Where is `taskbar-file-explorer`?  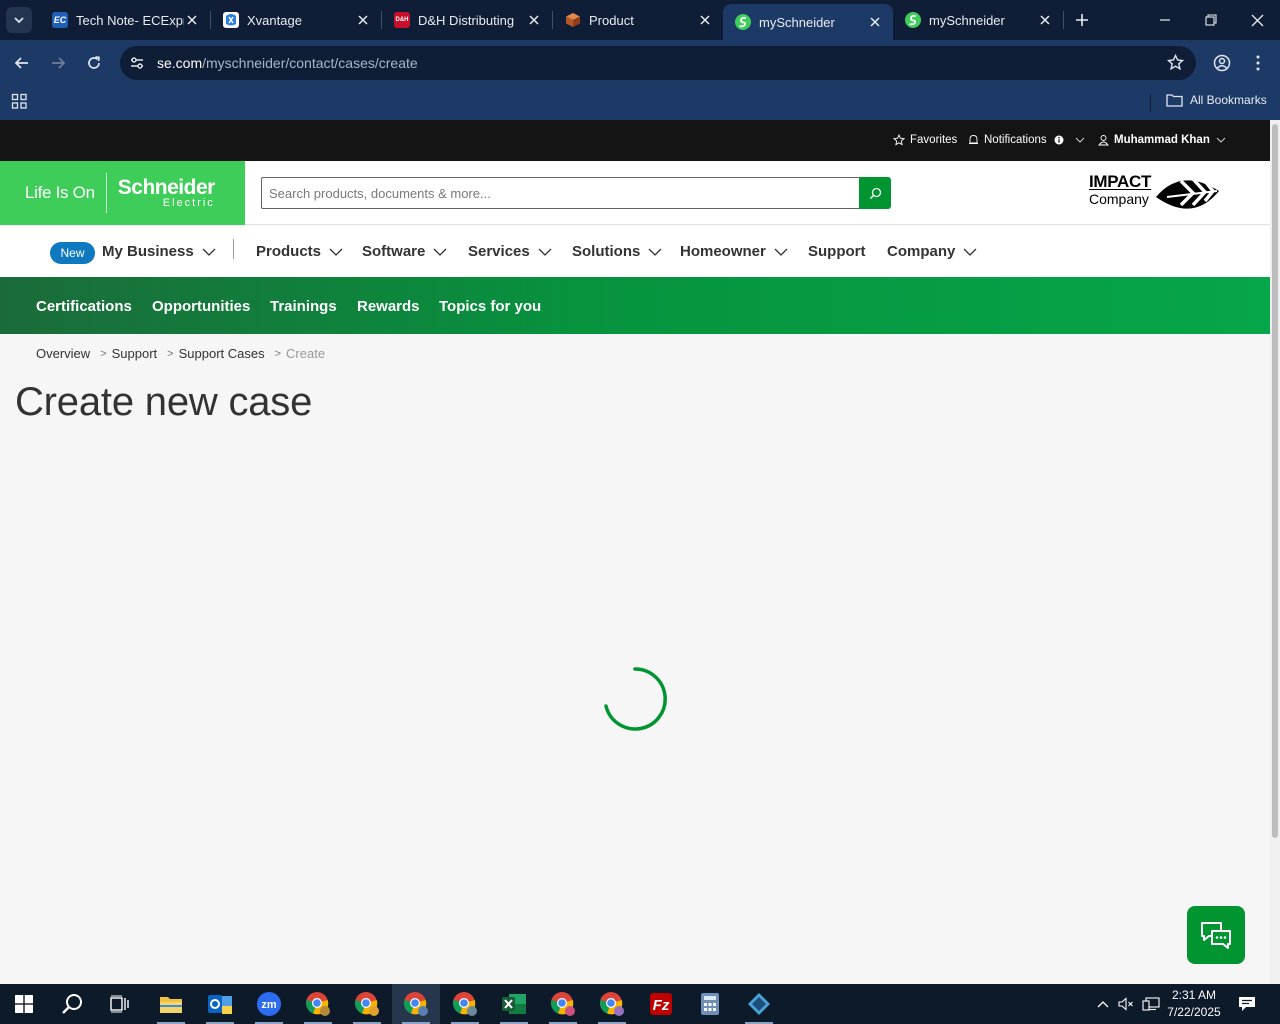 taskbar-file-explorer is located at coordinates (171, 1004).